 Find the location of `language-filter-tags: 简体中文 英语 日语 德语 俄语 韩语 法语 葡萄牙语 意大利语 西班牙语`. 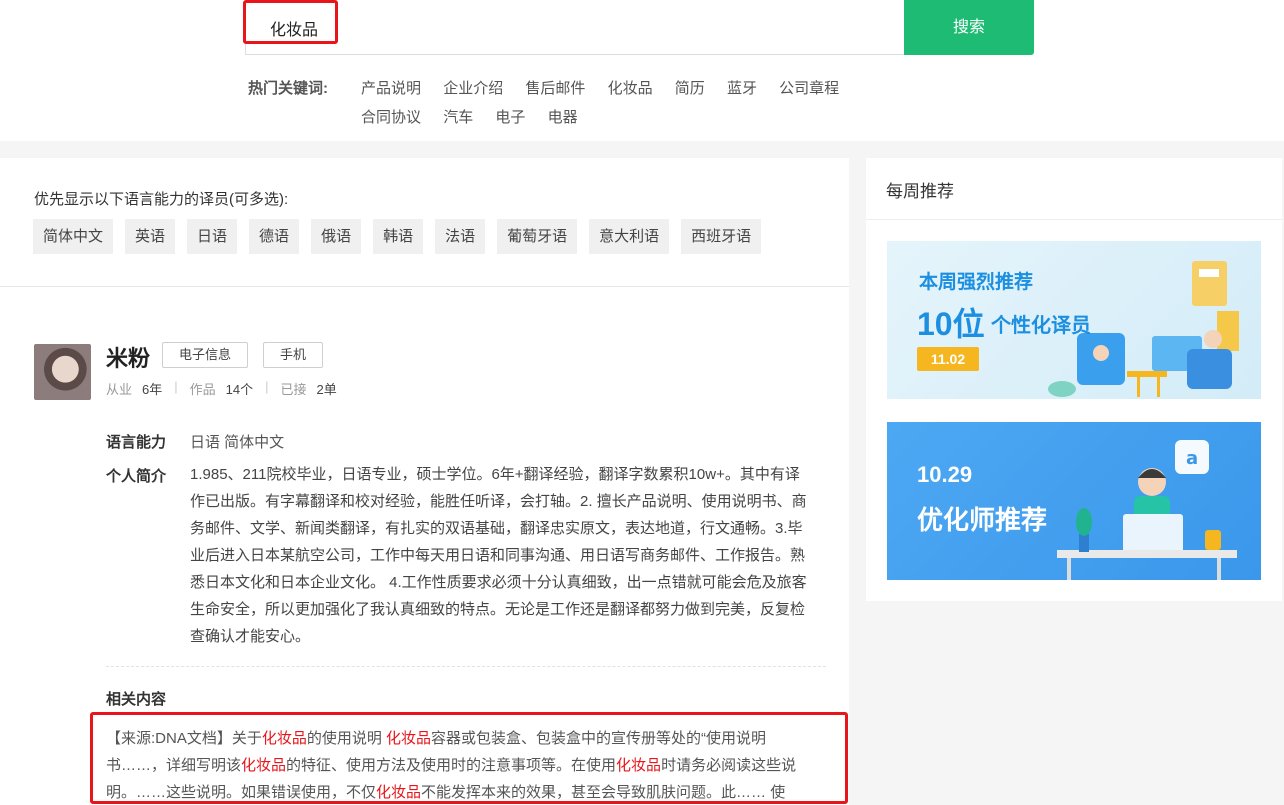

language-filter-tags: 简体中文 英语 日语 德语 俄语 韩语 法语 葡萄牙语 意大利语 西班牙语 is located at coordinates (403, 236).